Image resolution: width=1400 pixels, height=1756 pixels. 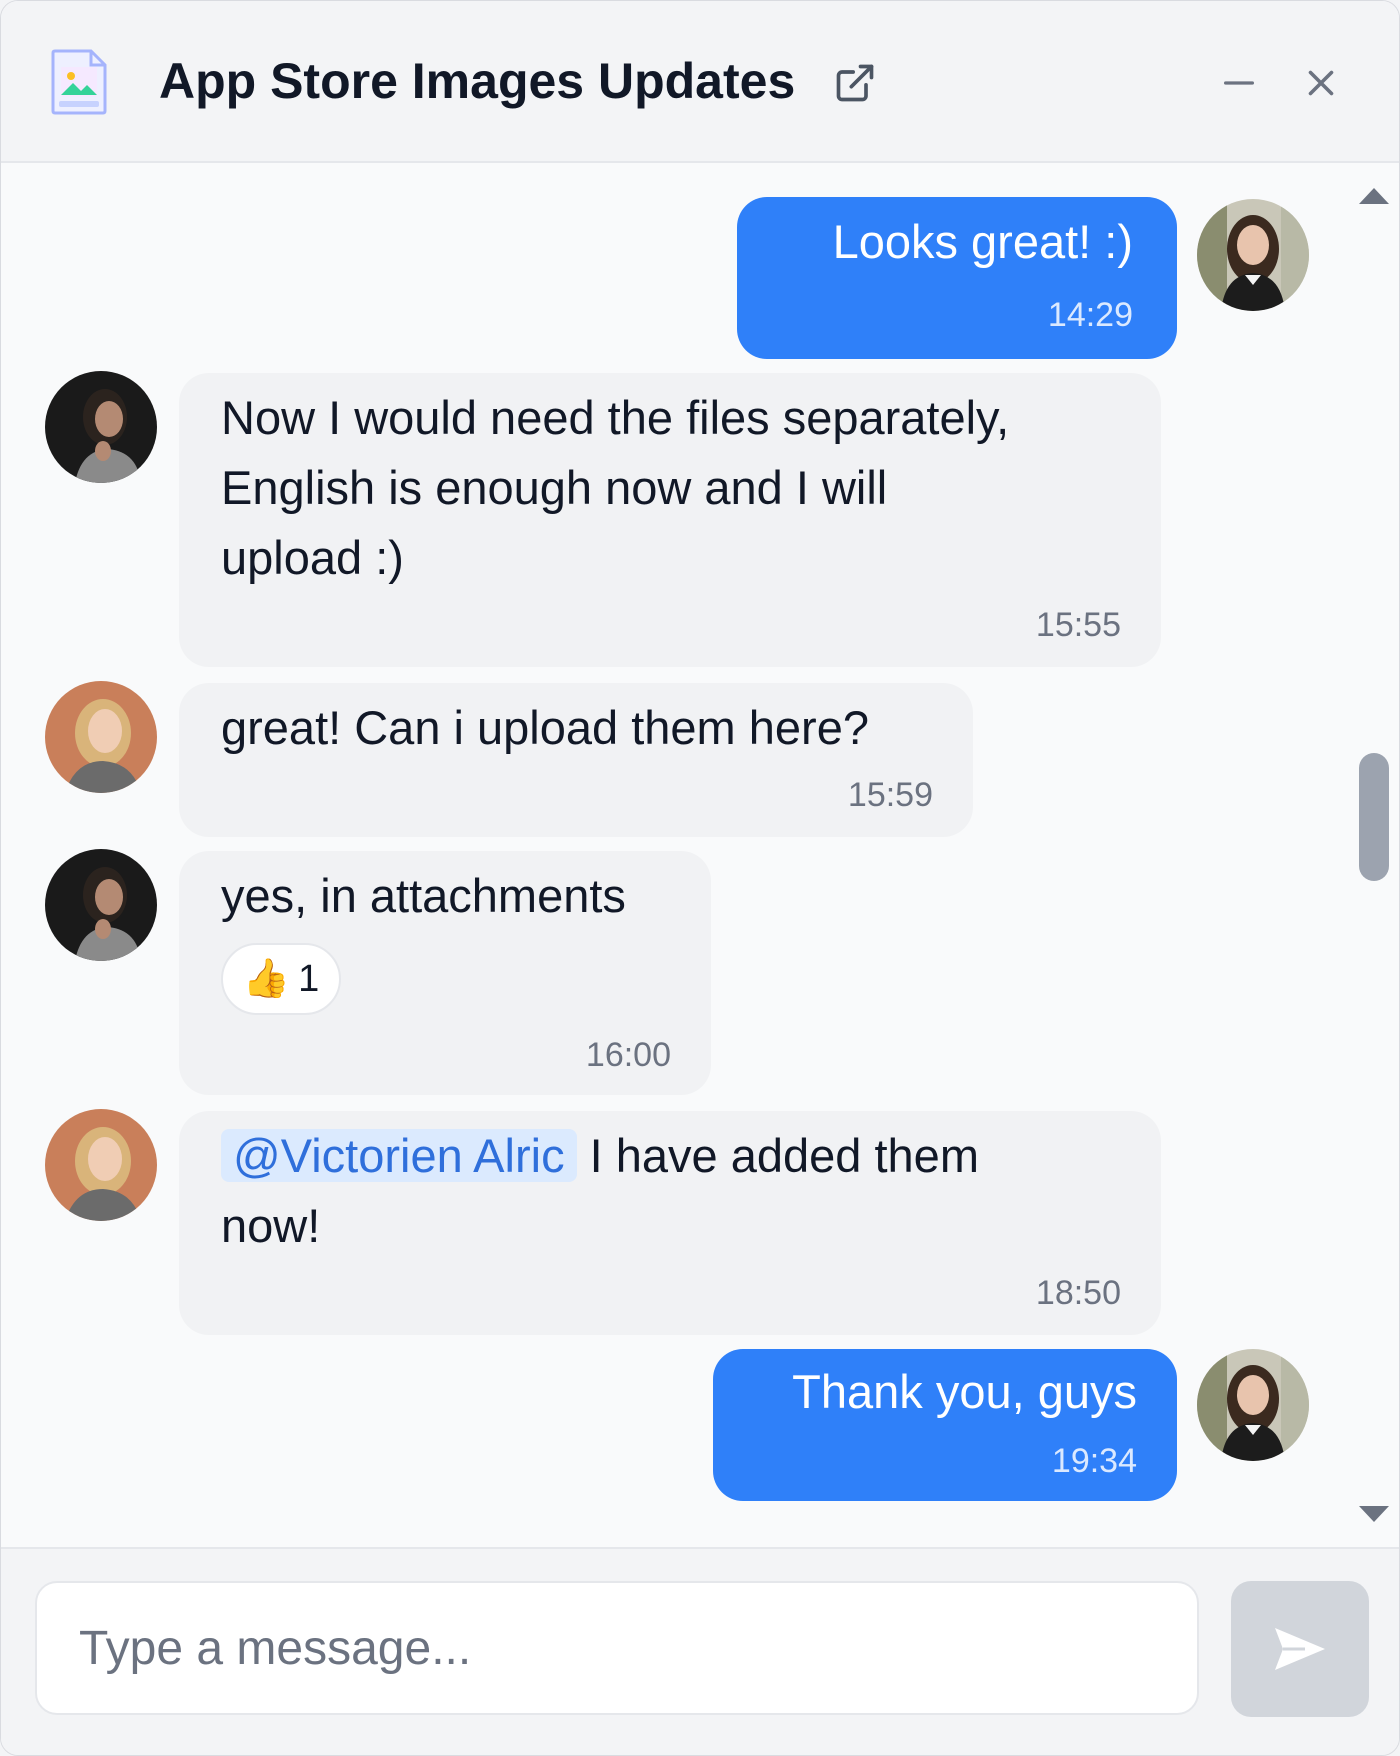 What do you see at coordinates (423, 895) in the screenshot?
I see `message-text: yes, in attachments` at bounding box center [423, 895].